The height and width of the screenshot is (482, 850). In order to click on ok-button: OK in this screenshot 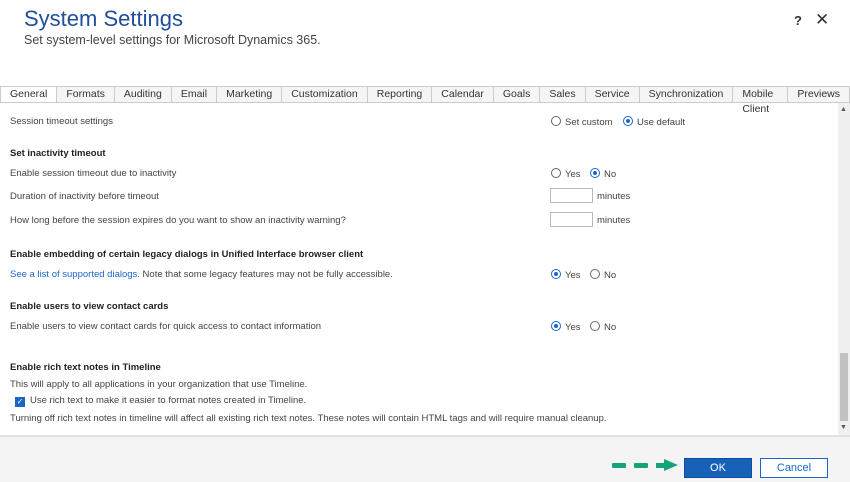, I will do `click(718, 468)`.